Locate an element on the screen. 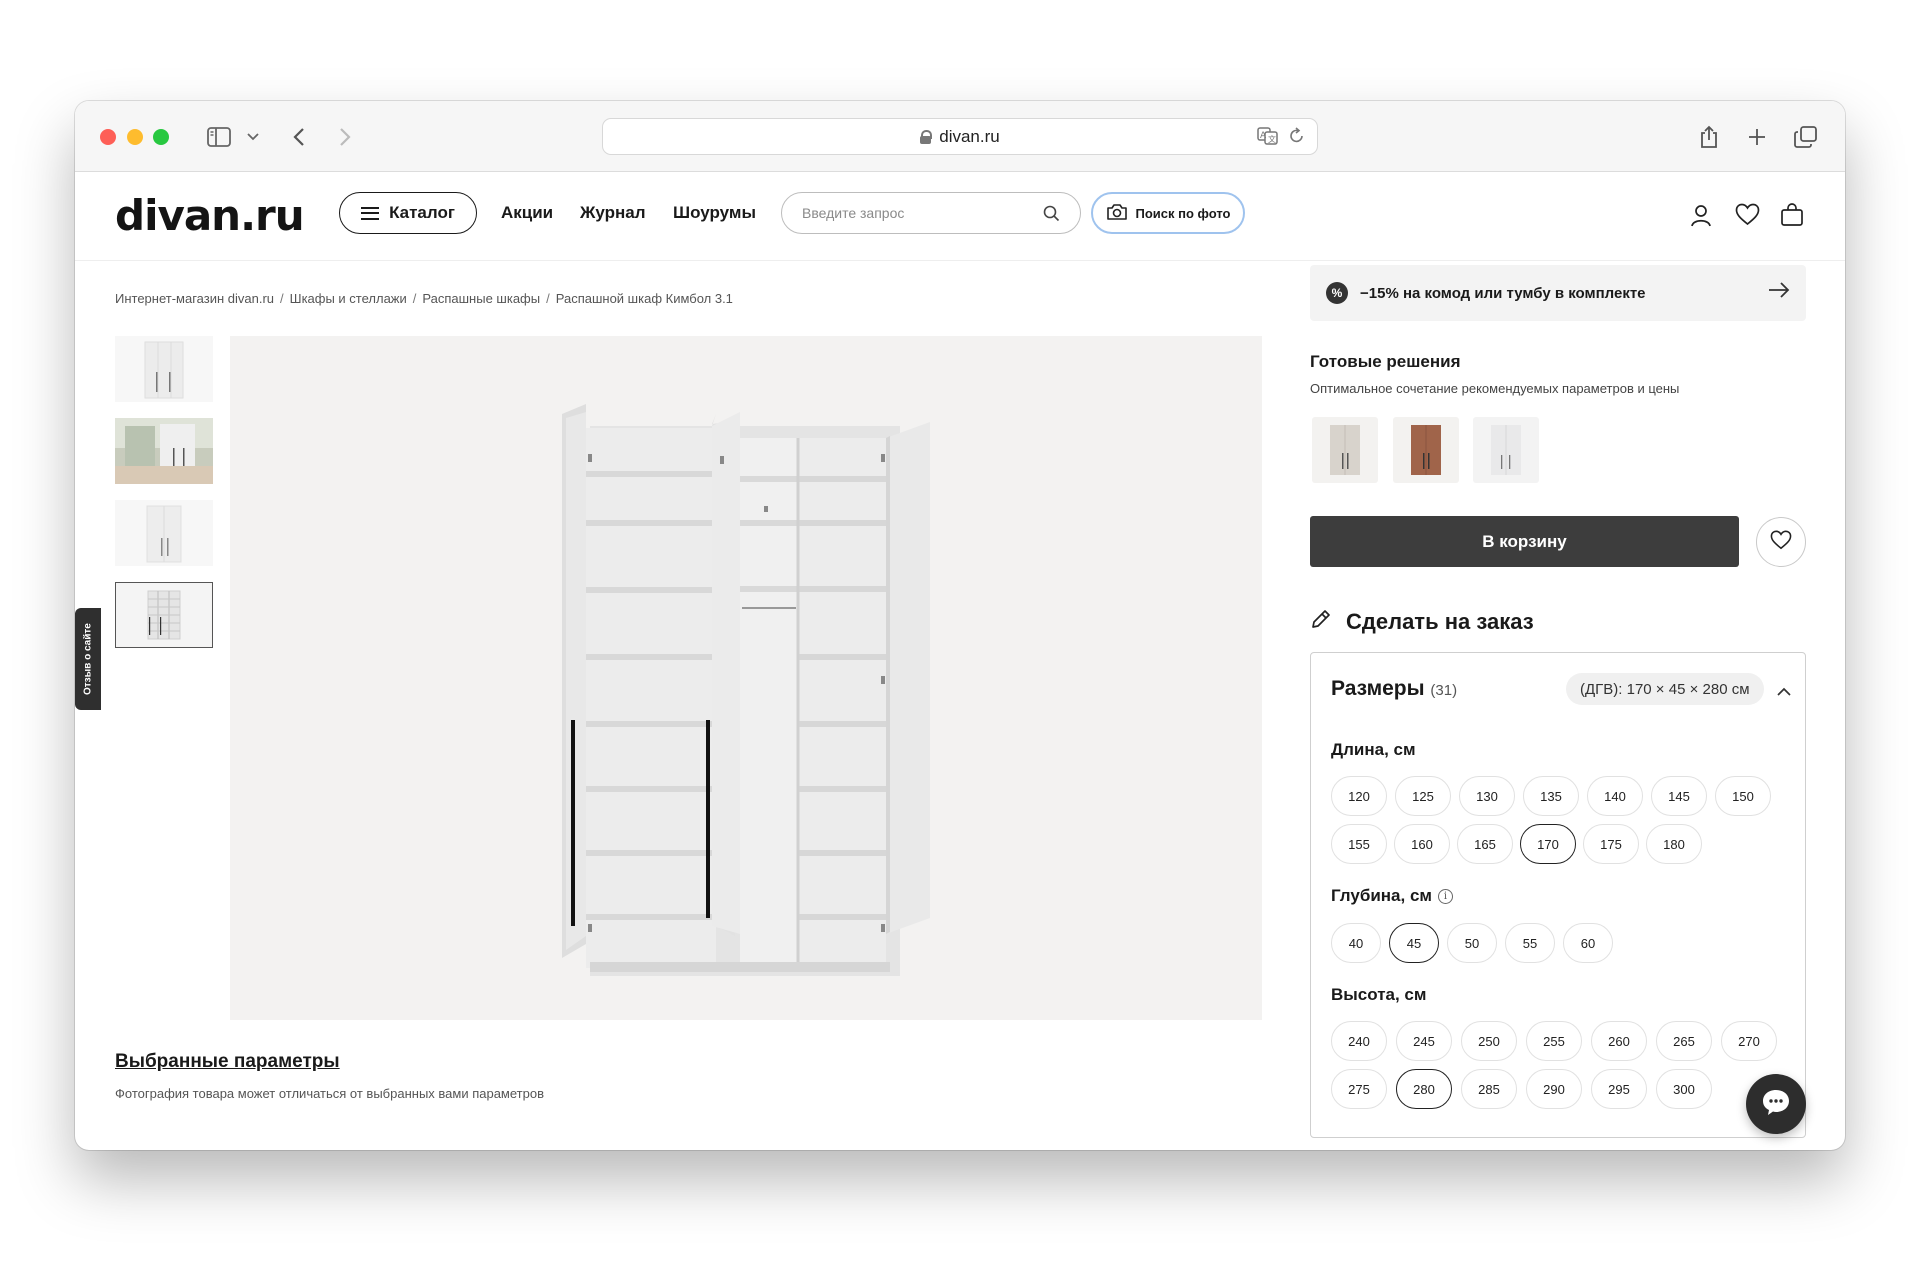 This screenshot has height=1280, width=1920. site-logo: divan.ru is located at coordinates (210, 215).